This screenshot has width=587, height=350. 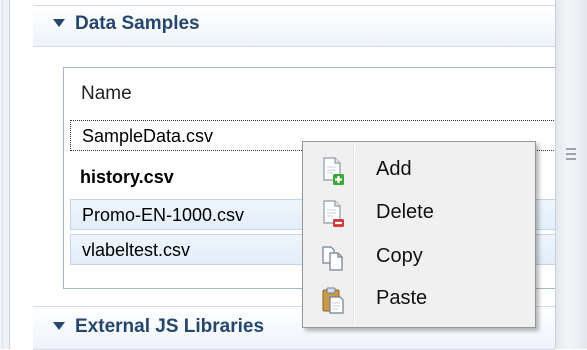 What do you see at coordinates (333, 213) in the screenshot?
I see `delete-document-icon` at bounding box center [333, 213].